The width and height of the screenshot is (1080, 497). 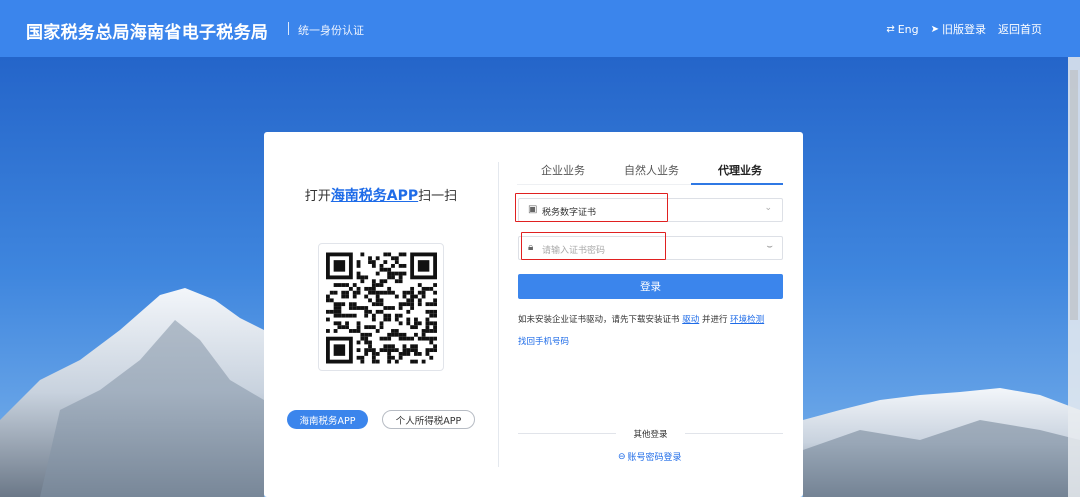 I want to click on account-password-login-link: ⊖ 账号密码登录, so click(x=650, y=457).